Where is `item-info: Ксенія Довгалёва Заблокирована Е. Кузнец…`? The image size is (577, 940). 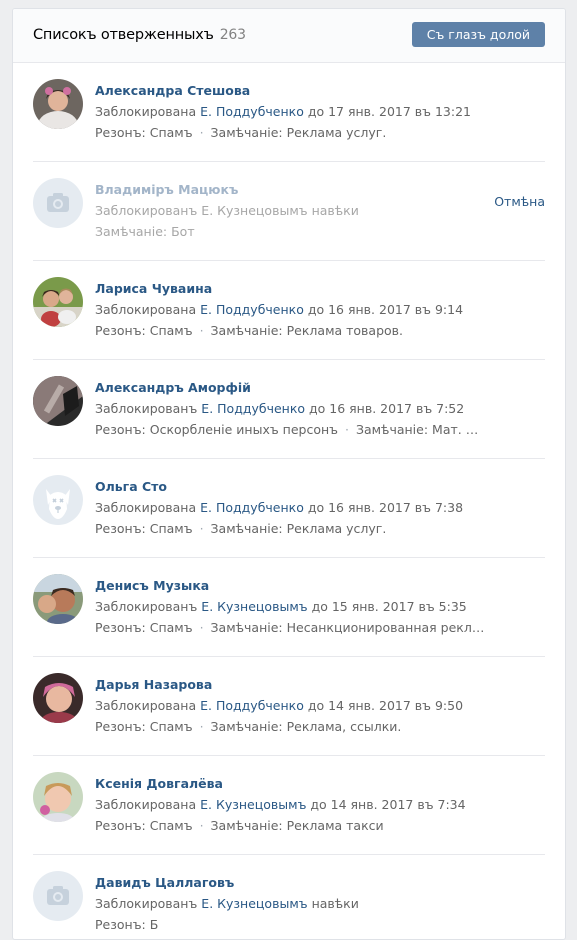
item-info: Ксенія Довгалёва Заблокирована Е. Кузнец… is located at coordinates (290, 805).